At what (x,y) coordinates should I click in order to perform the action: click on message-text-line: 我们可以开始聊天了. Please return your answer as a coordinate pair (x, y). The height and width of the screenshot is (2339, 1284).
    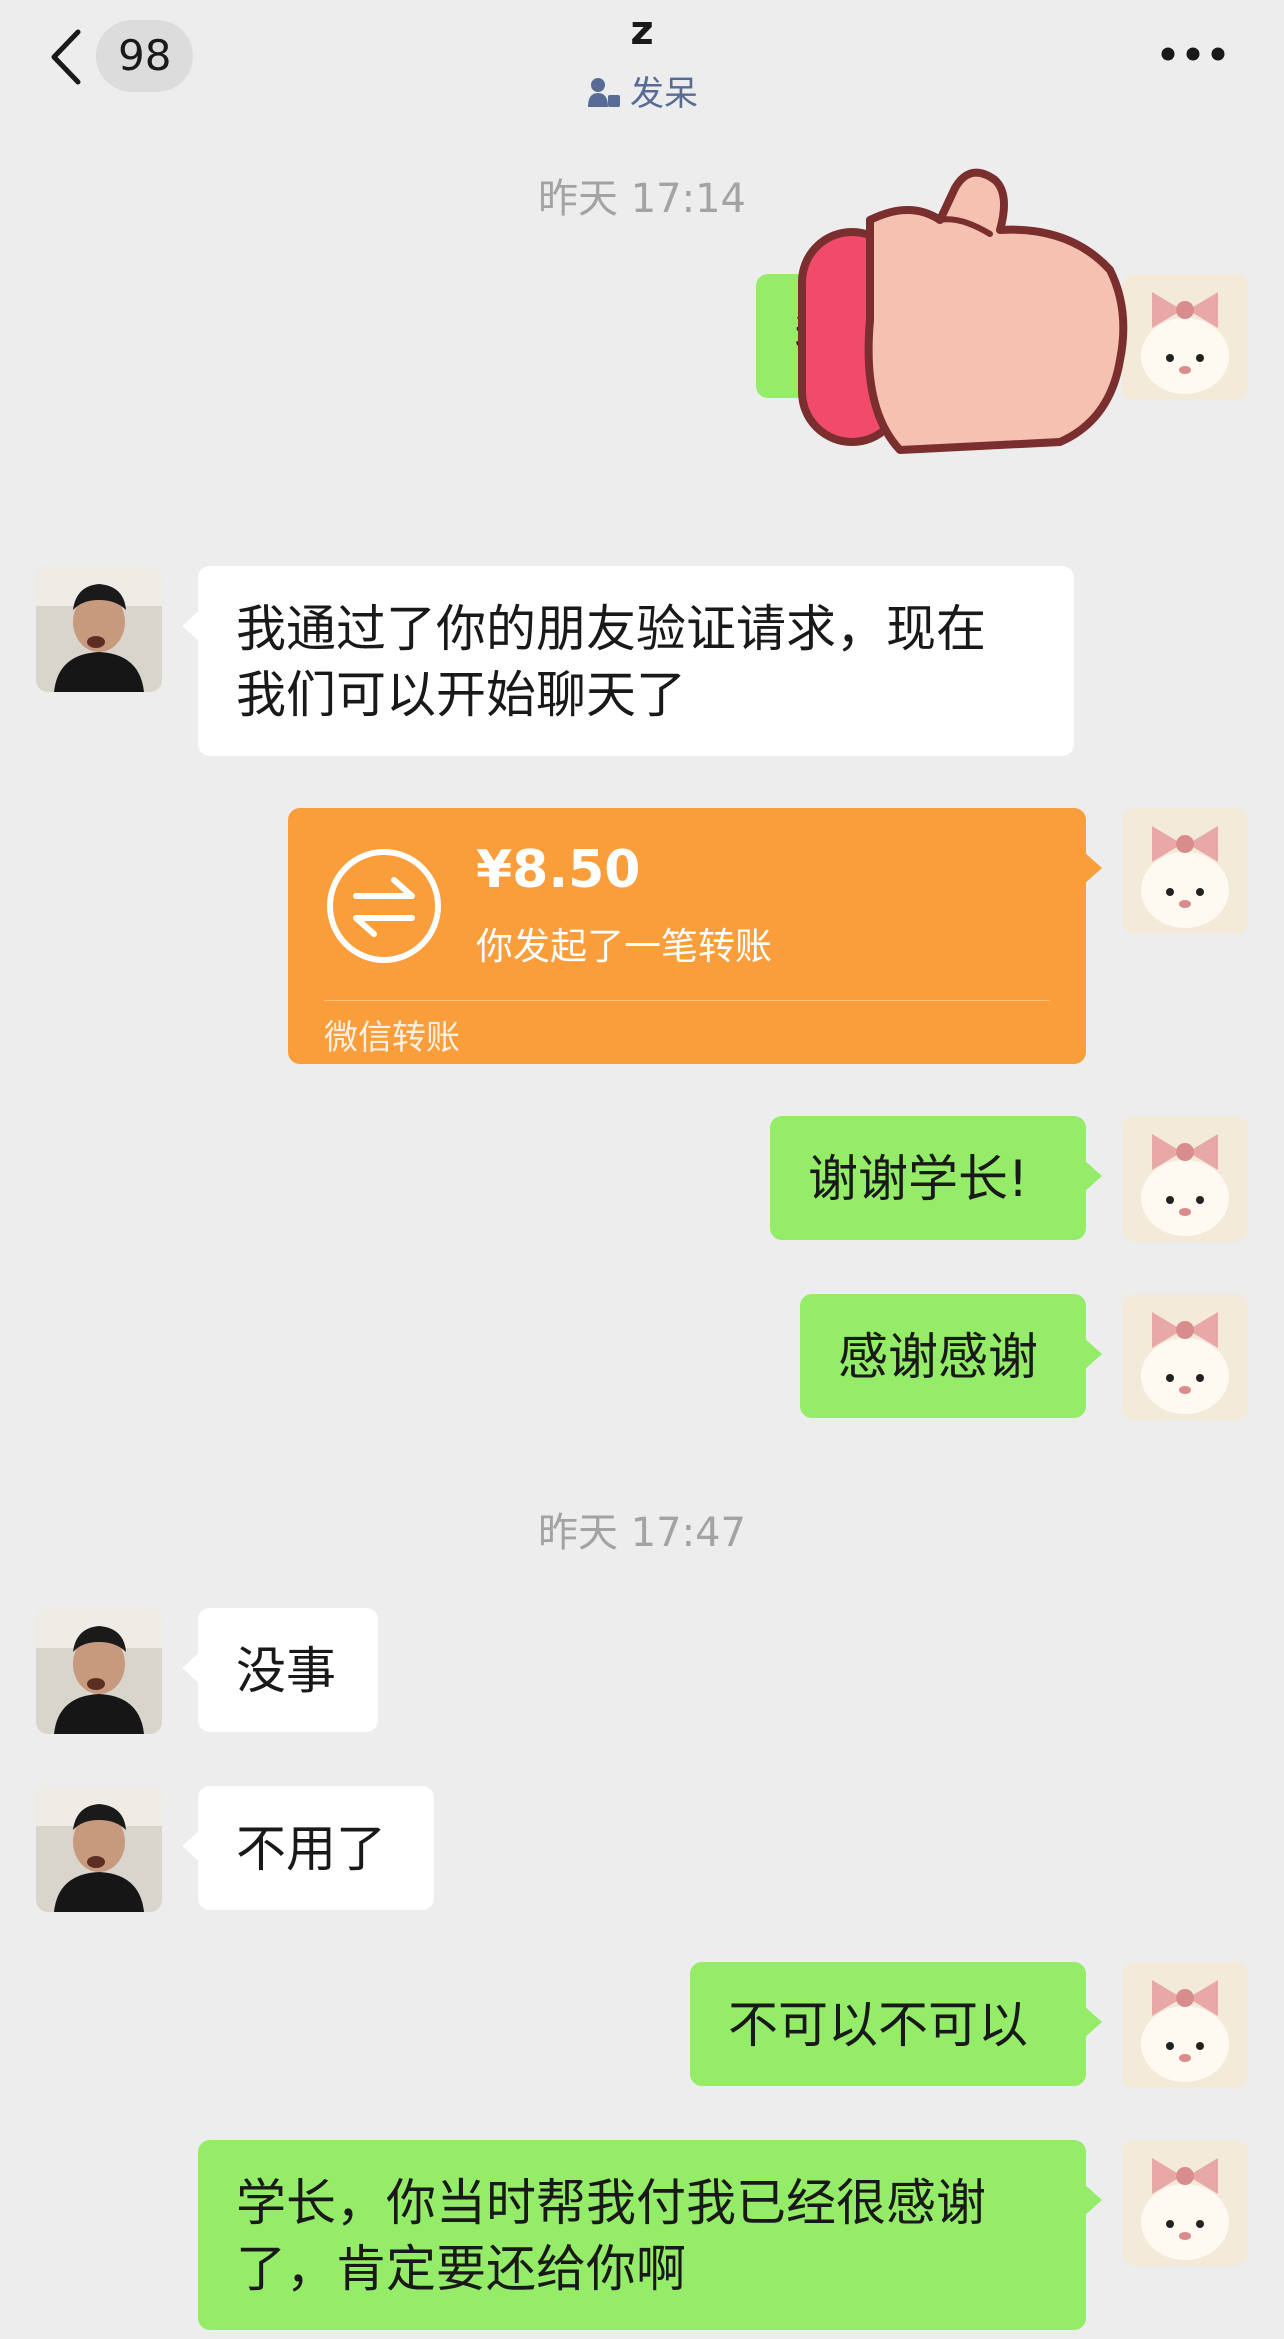
    Looking at the image, I should click on (461, 695).